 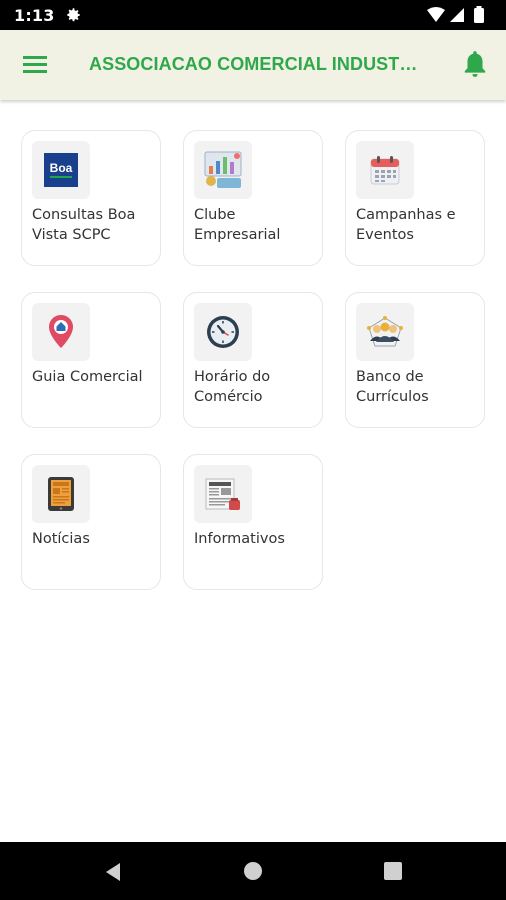 What do you see at coordinates (223, 332) in the screenshot?
I see `clock-icon` at bounding box center [223, 332].